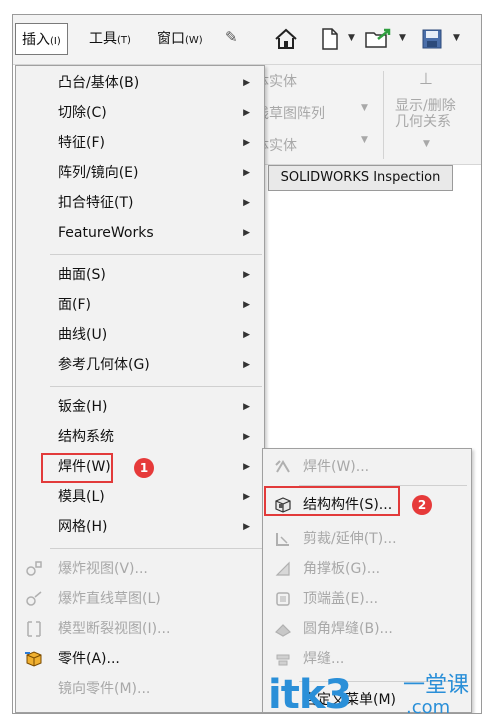 This screenshot has height=726, width=489. I want to click on watermark-logo-text: itk3, so click(310, 695).